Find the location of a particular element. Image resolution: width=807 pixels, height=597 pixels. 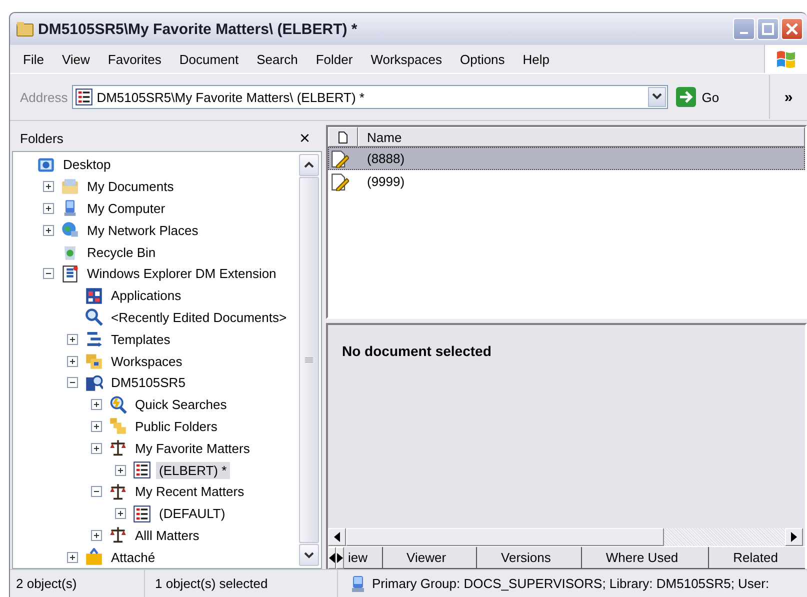

dropdown-button is located at coordinates (657, 97).